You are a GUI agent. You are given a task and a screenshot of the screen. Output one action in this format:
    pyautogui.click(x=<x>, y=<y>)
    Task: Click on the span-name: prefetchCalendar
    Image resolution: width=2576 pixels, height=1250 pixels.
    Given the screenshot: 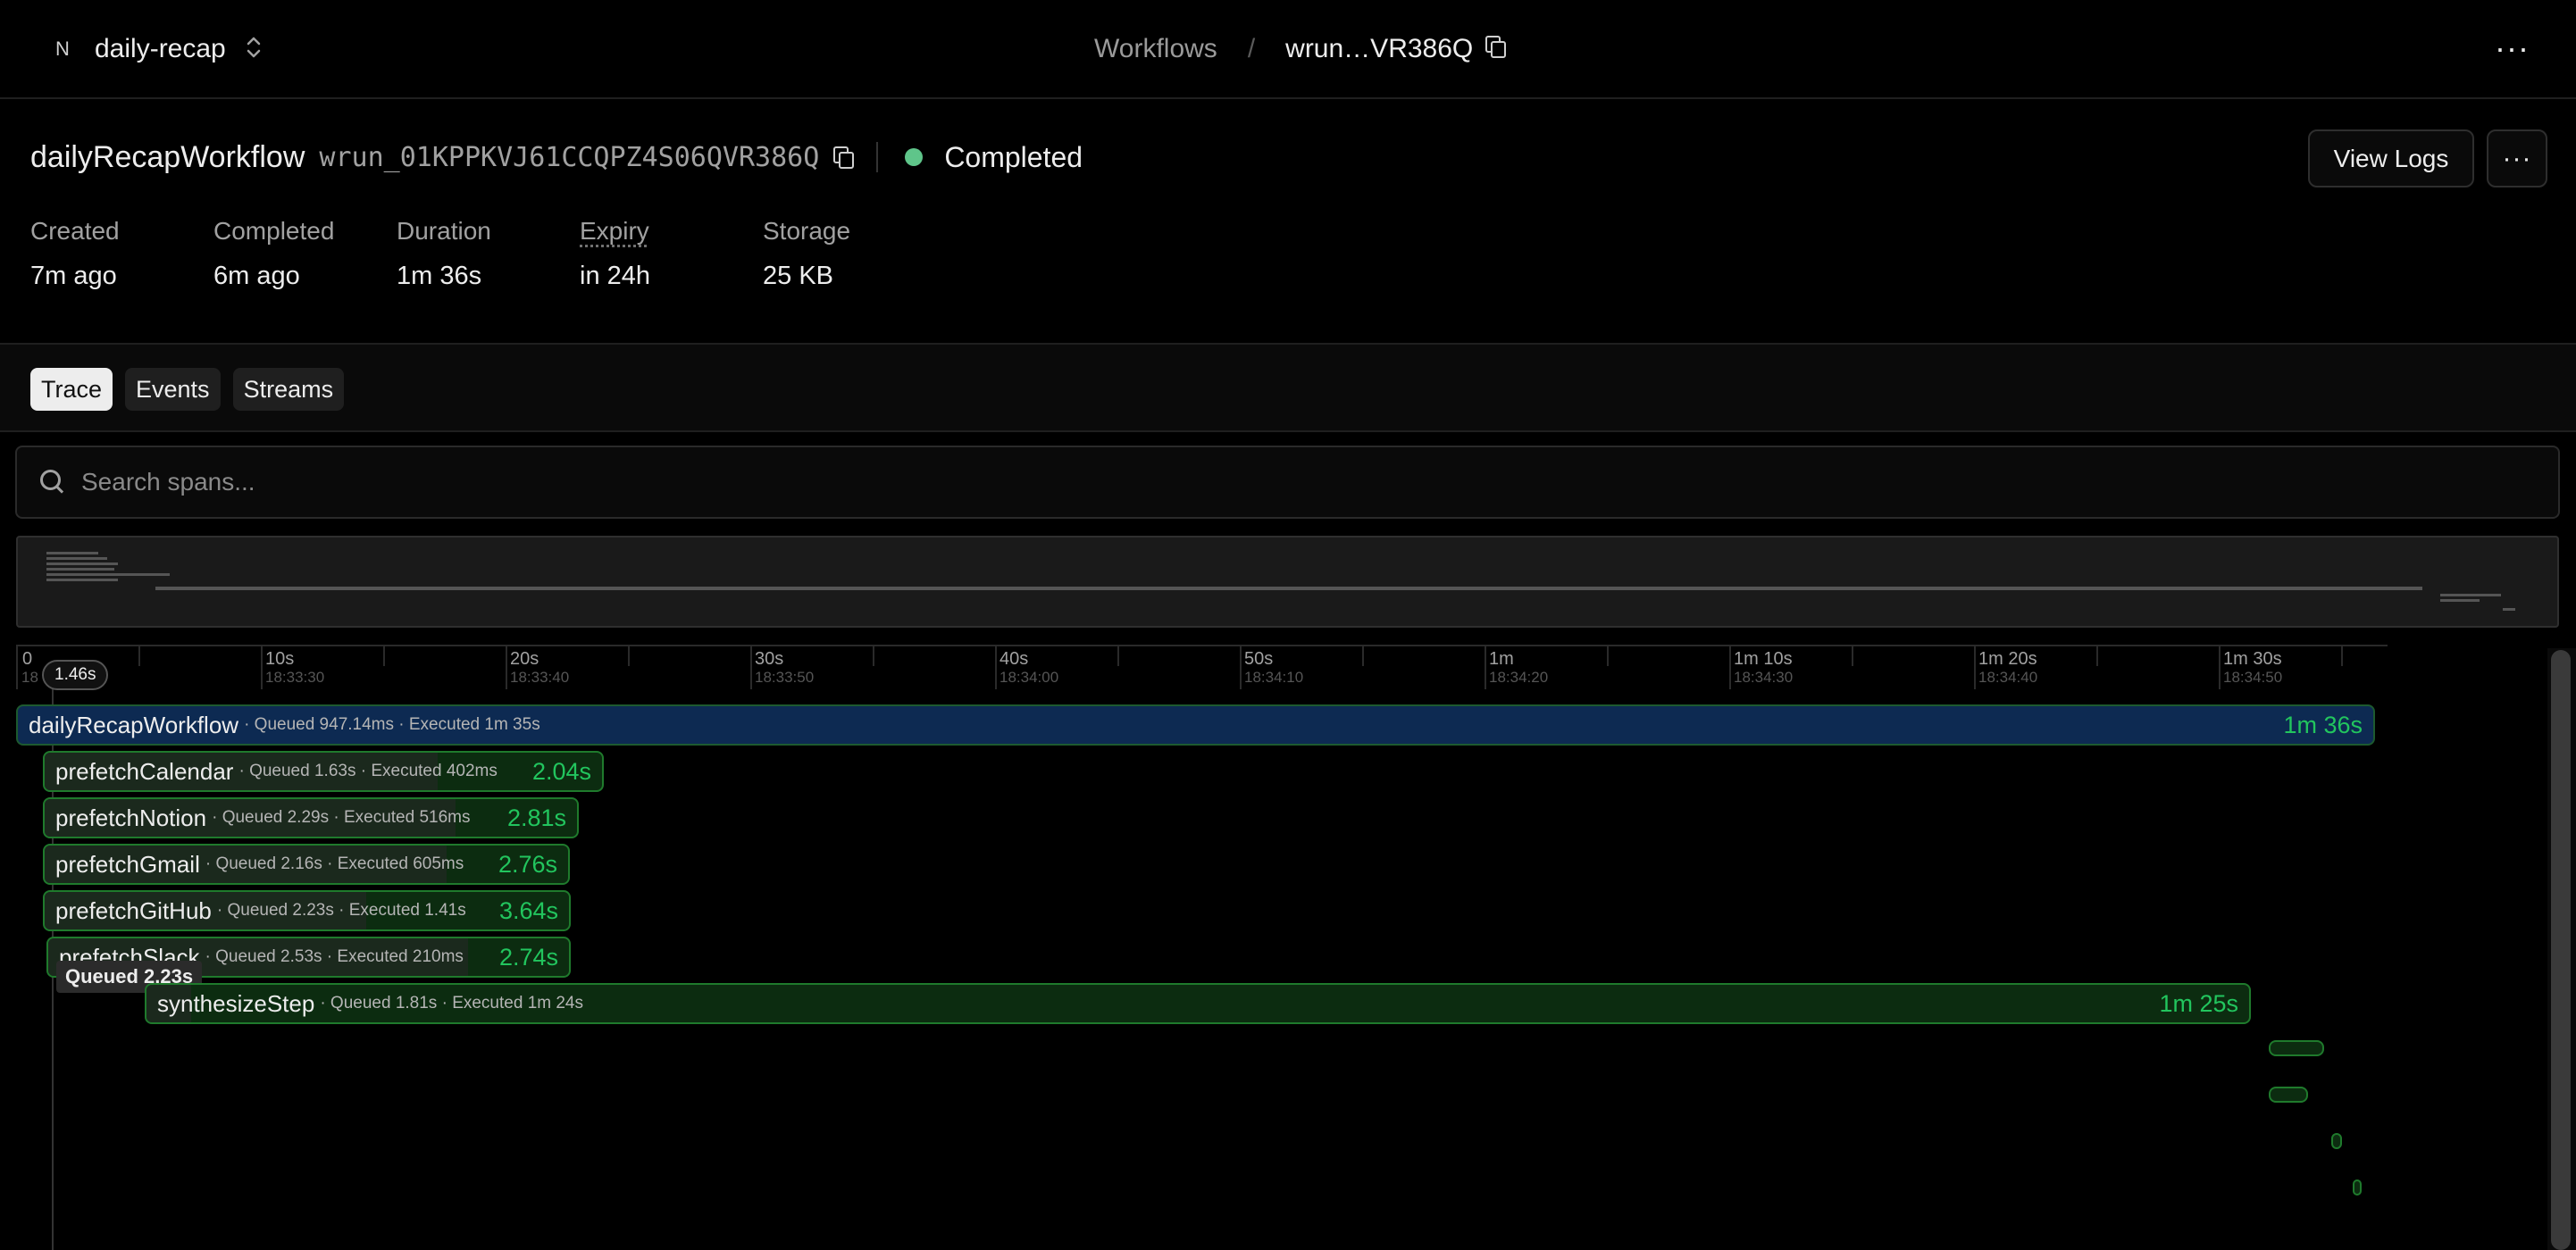 What is the action you would take?
    pyautogui.click(x=145, y=771)
    